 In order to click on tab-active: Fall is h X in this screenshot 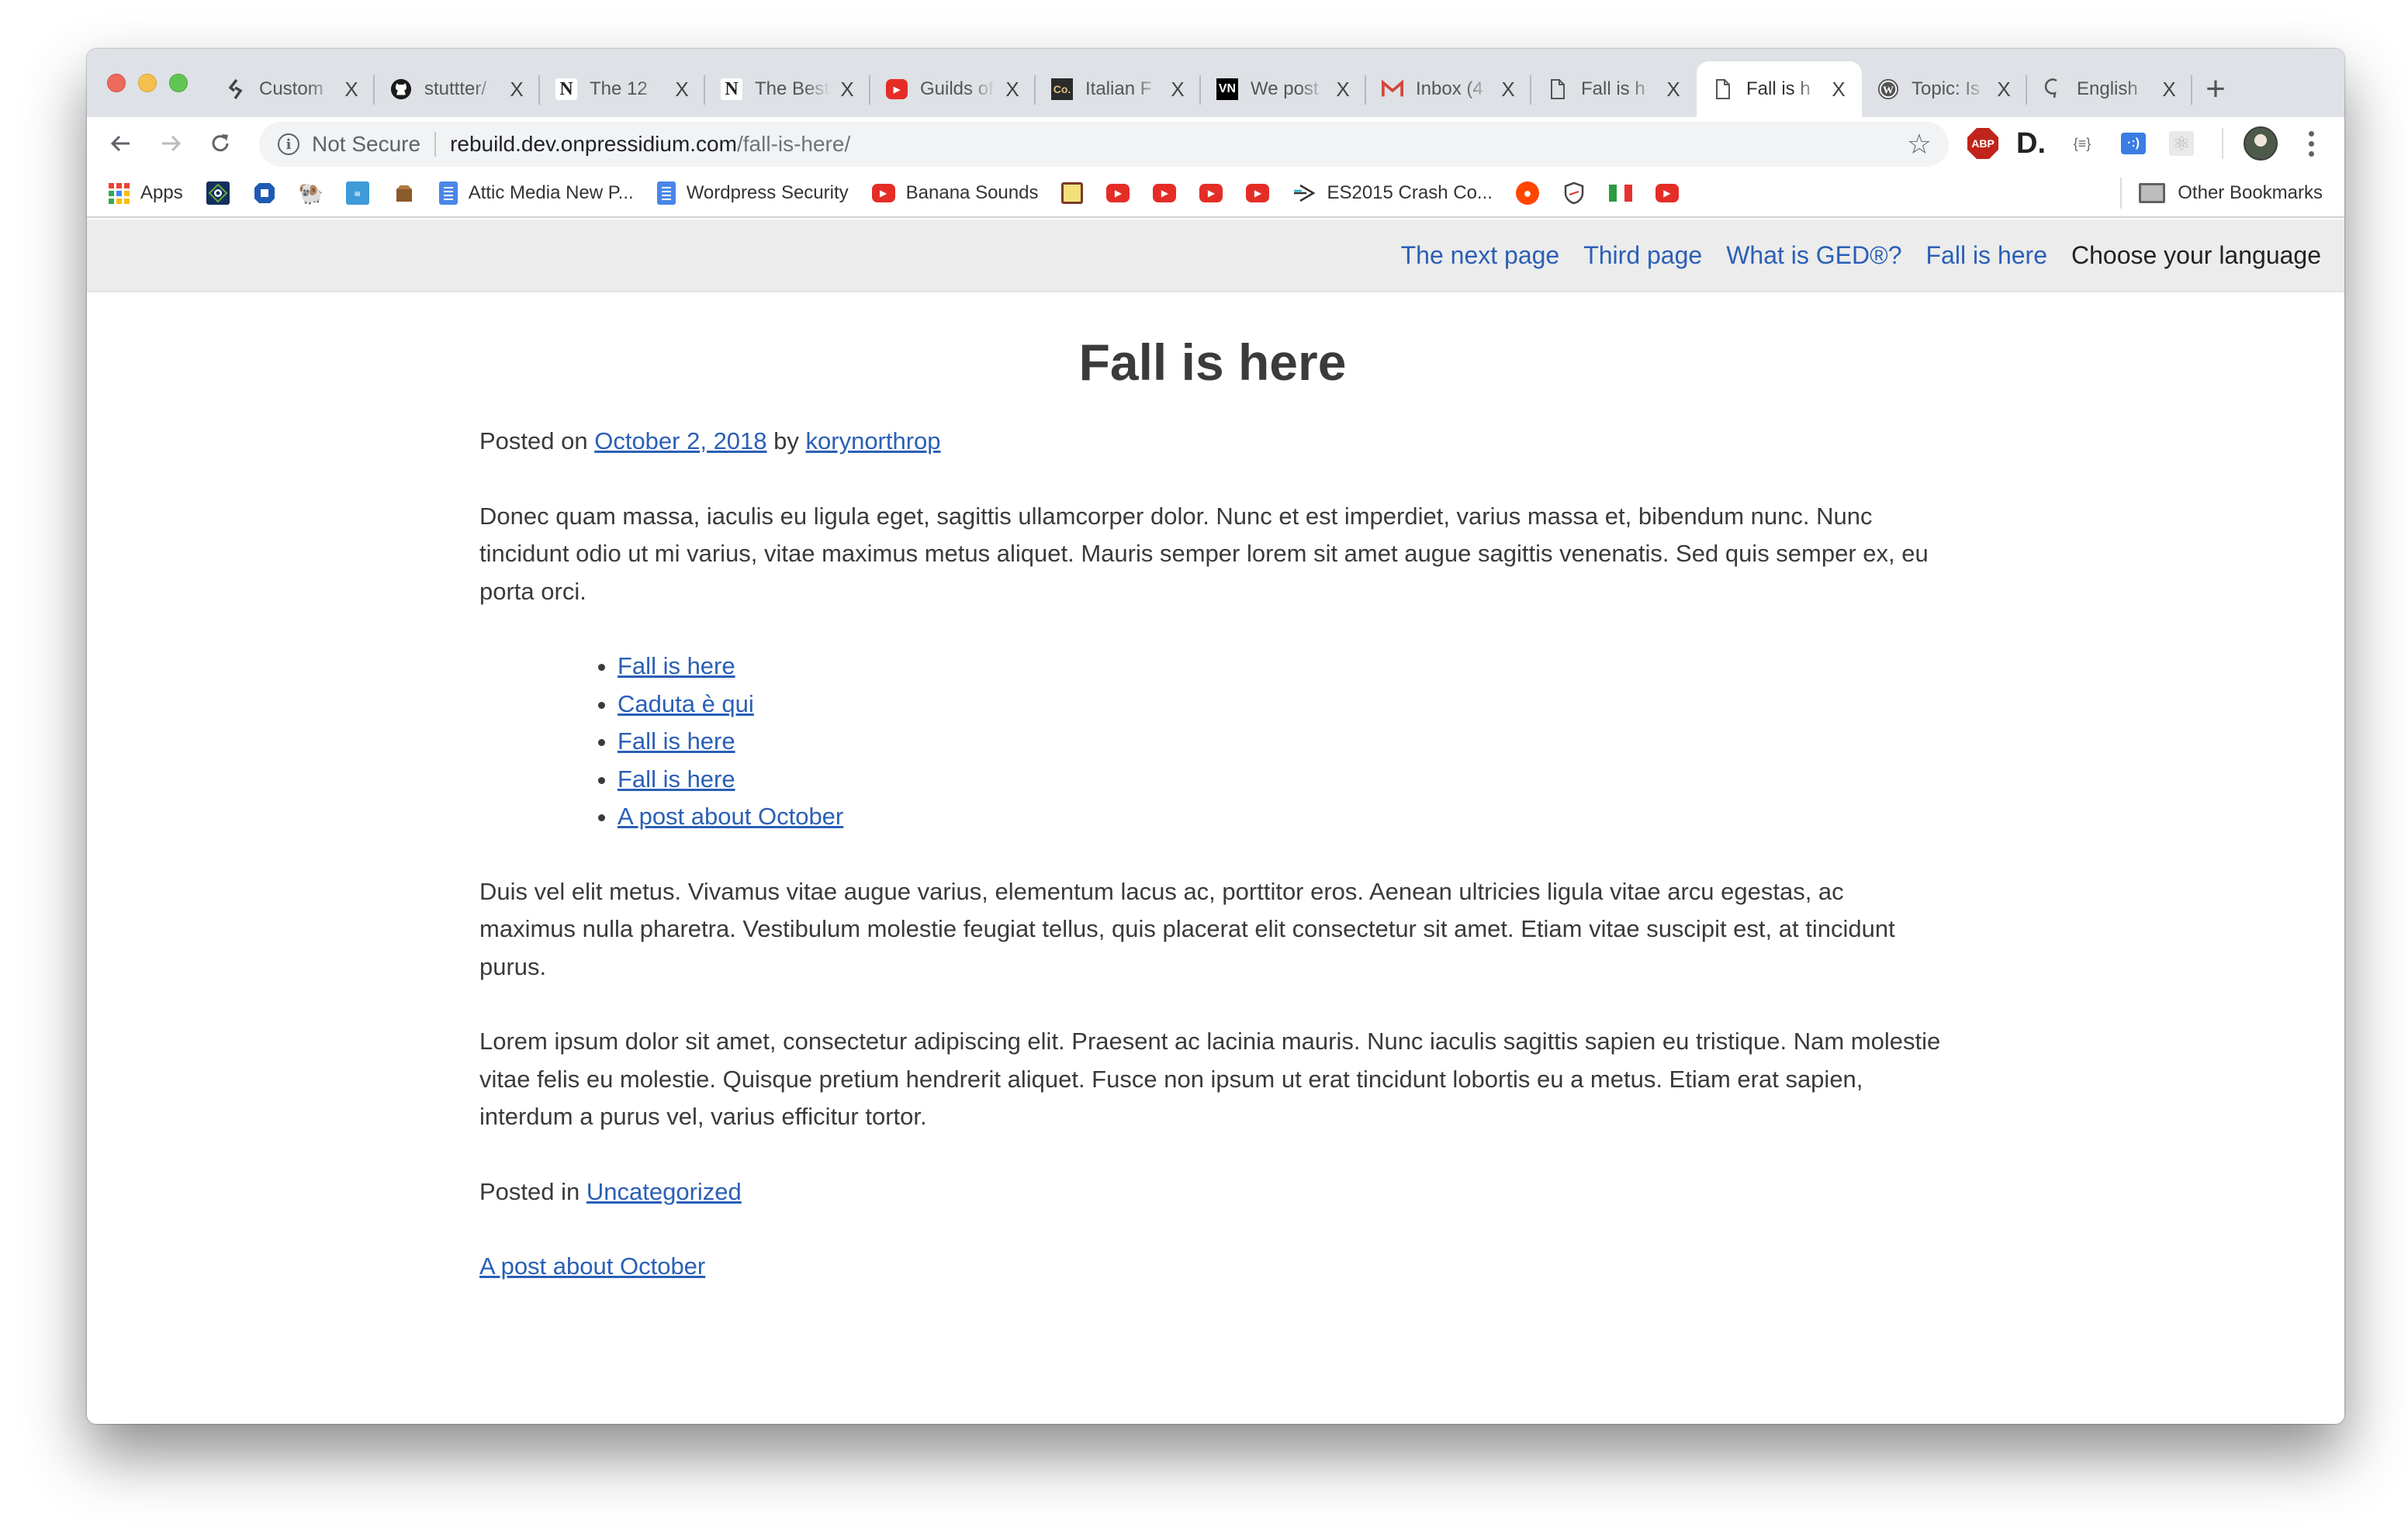, I will do `click(1779, 89)`.